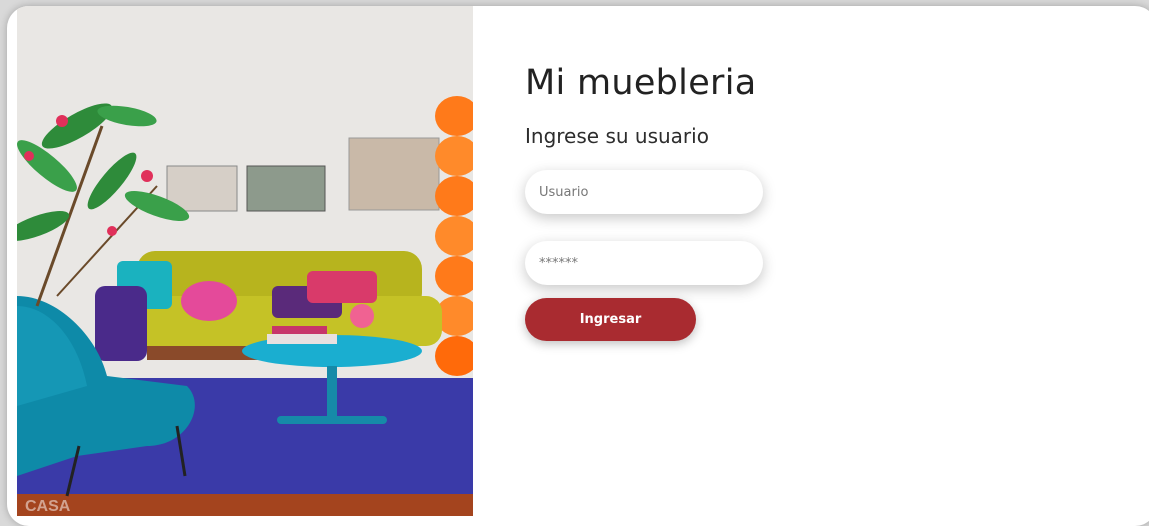 This screenshot has height=526, width=1149. Describe the element at coordinates (644, 192) in the screenshot. I see `username-input` at that location.